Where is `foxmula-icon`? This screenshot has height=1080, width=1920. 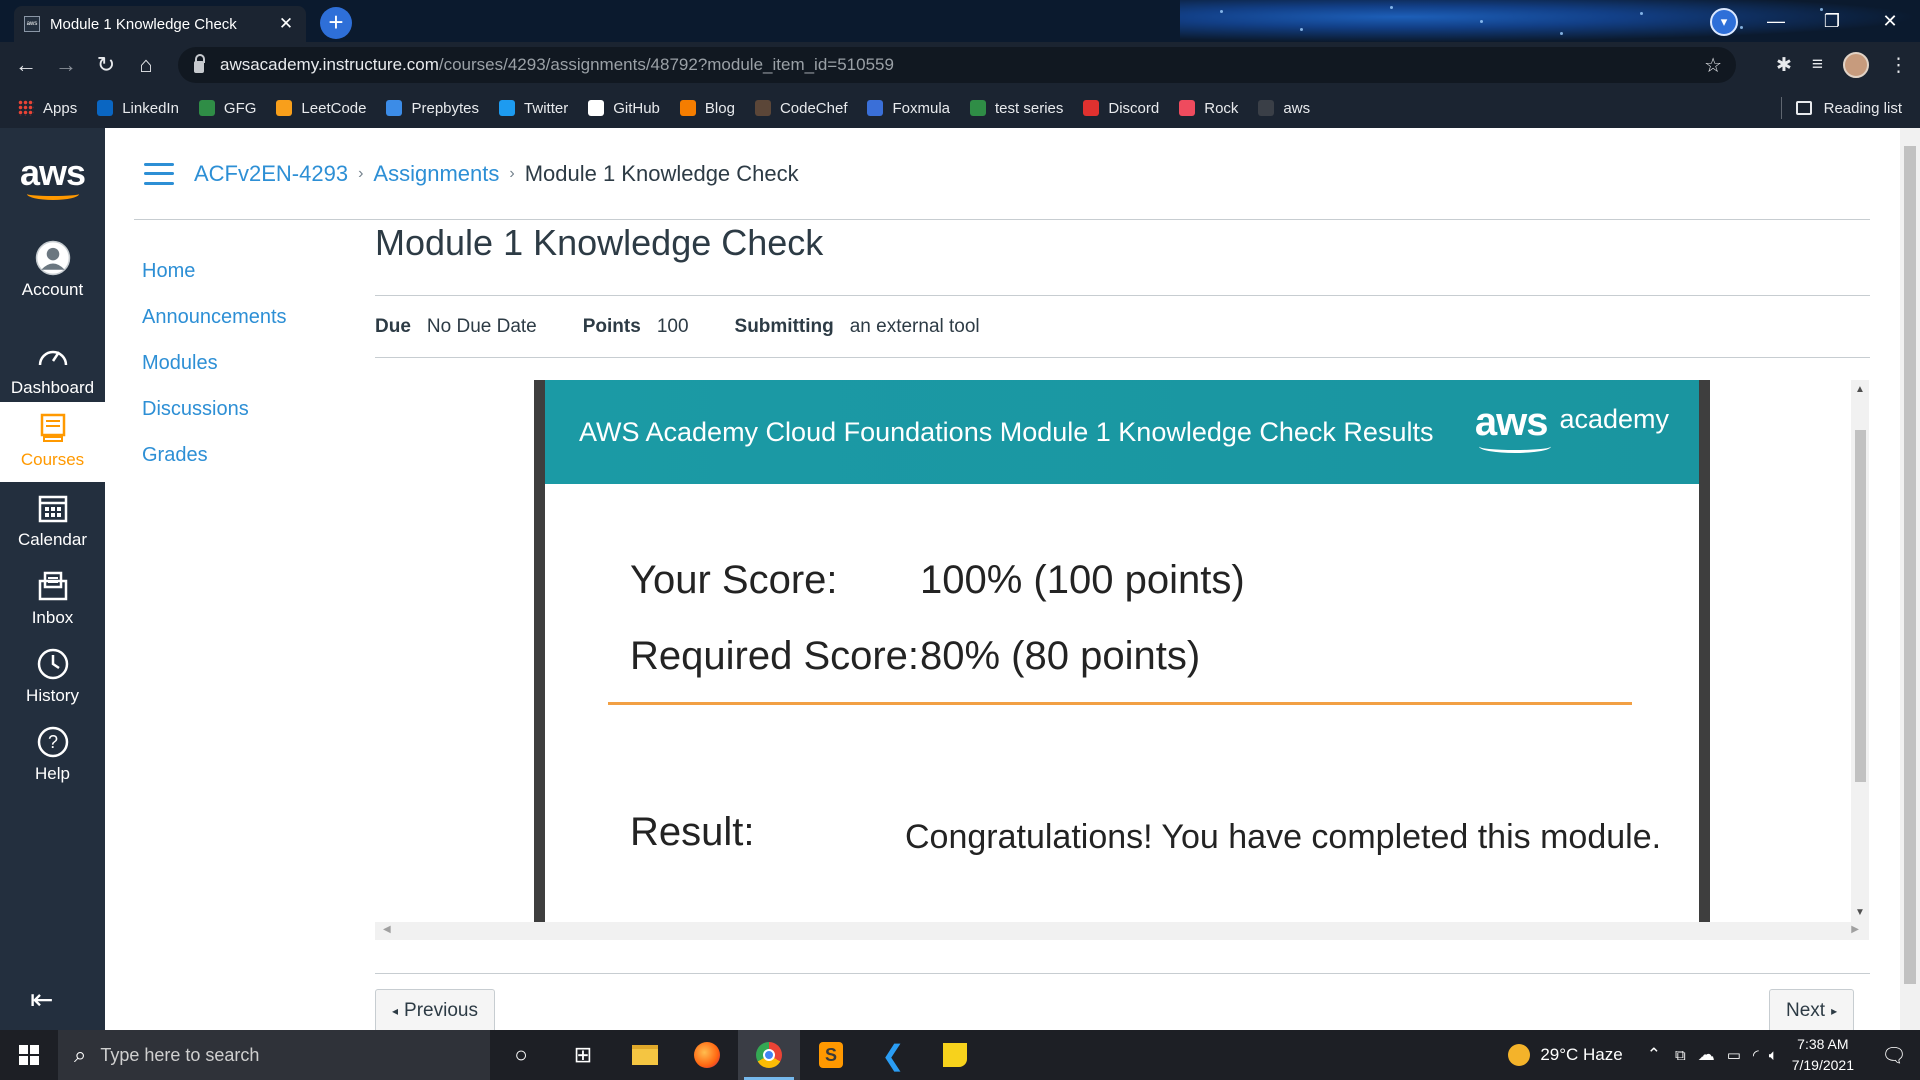 foxmula-icon is located at coordinates (875, 108).